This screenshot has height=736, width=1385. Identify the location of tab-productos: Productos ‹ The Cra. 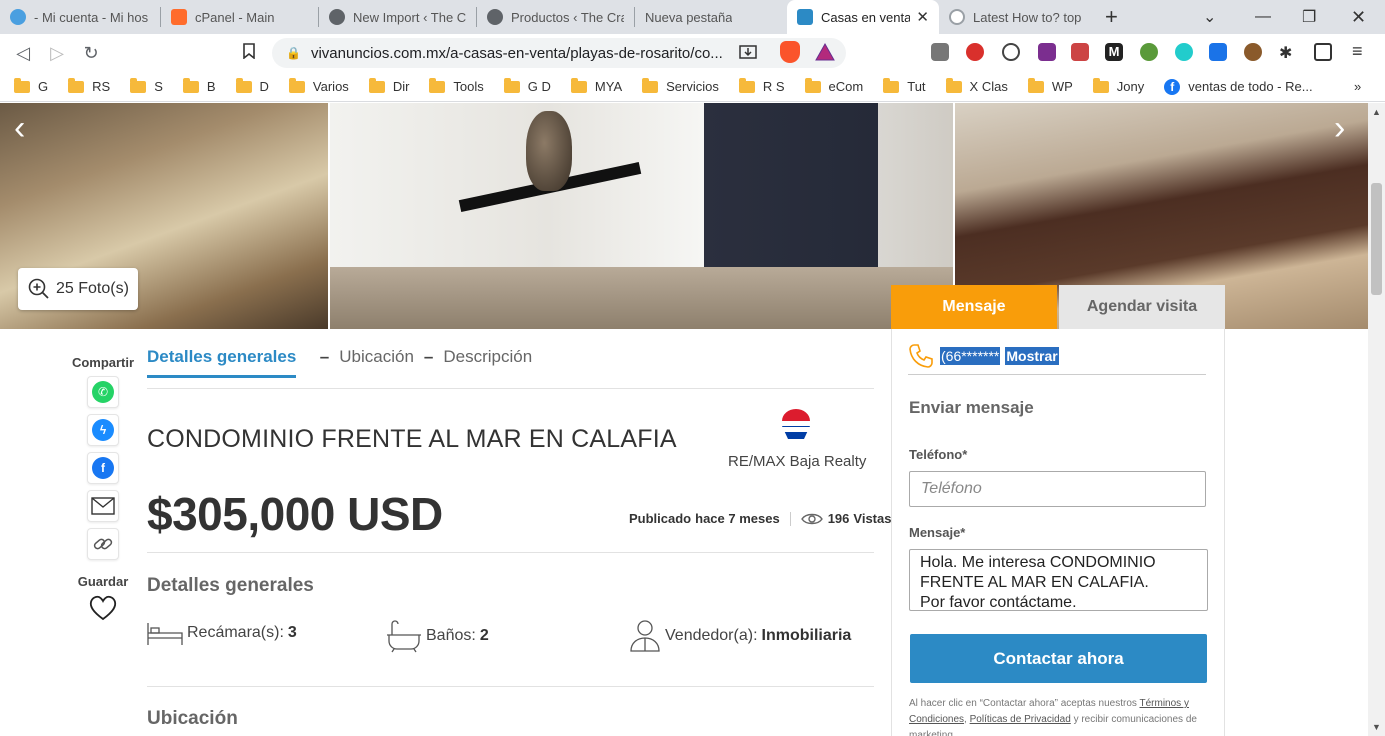
(555, 17).